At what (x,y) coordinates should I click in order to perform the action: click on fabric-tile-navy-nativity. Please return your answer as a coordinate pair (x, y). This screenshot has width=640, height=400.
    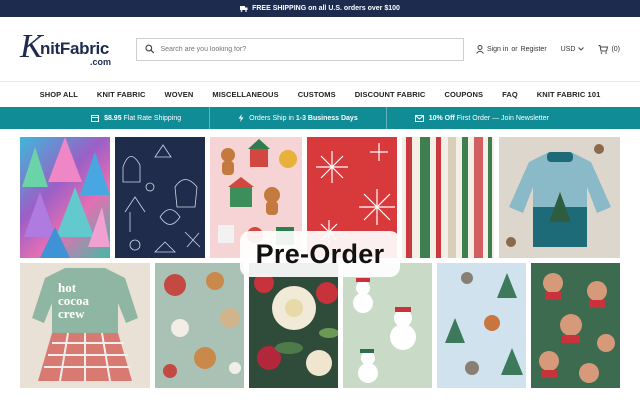
    Looking at the image, I should click on (160, 197).